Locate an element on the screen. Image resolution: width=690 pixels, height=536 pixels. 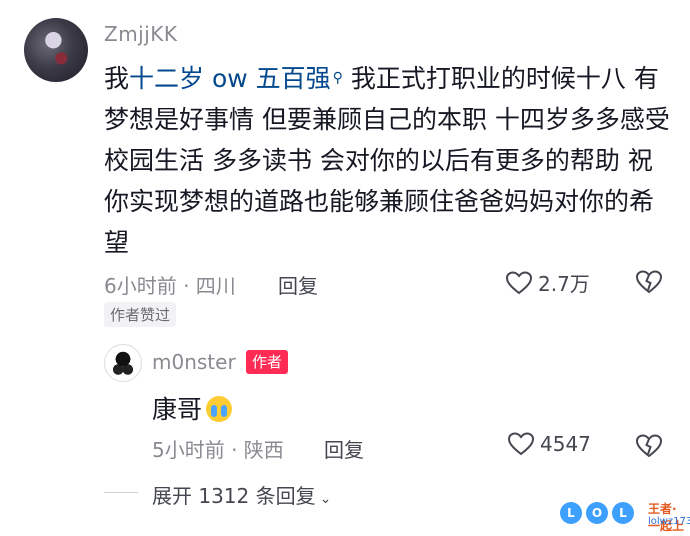
expand-divider is located at coordinates (121, 492).